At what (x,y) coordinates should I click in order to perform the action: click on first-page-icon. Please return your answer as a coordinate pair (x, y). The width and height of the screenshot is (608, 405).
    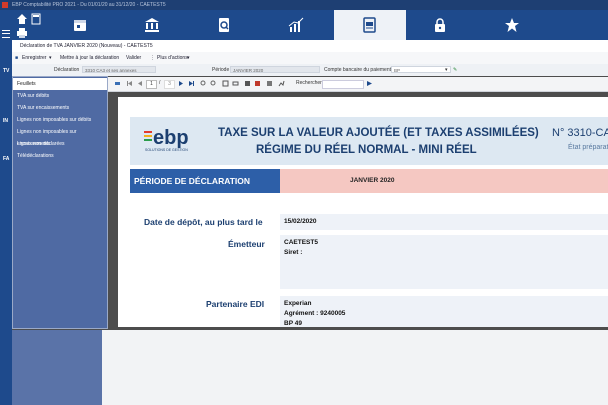
    Looking at the image, I should click on (129, 83).